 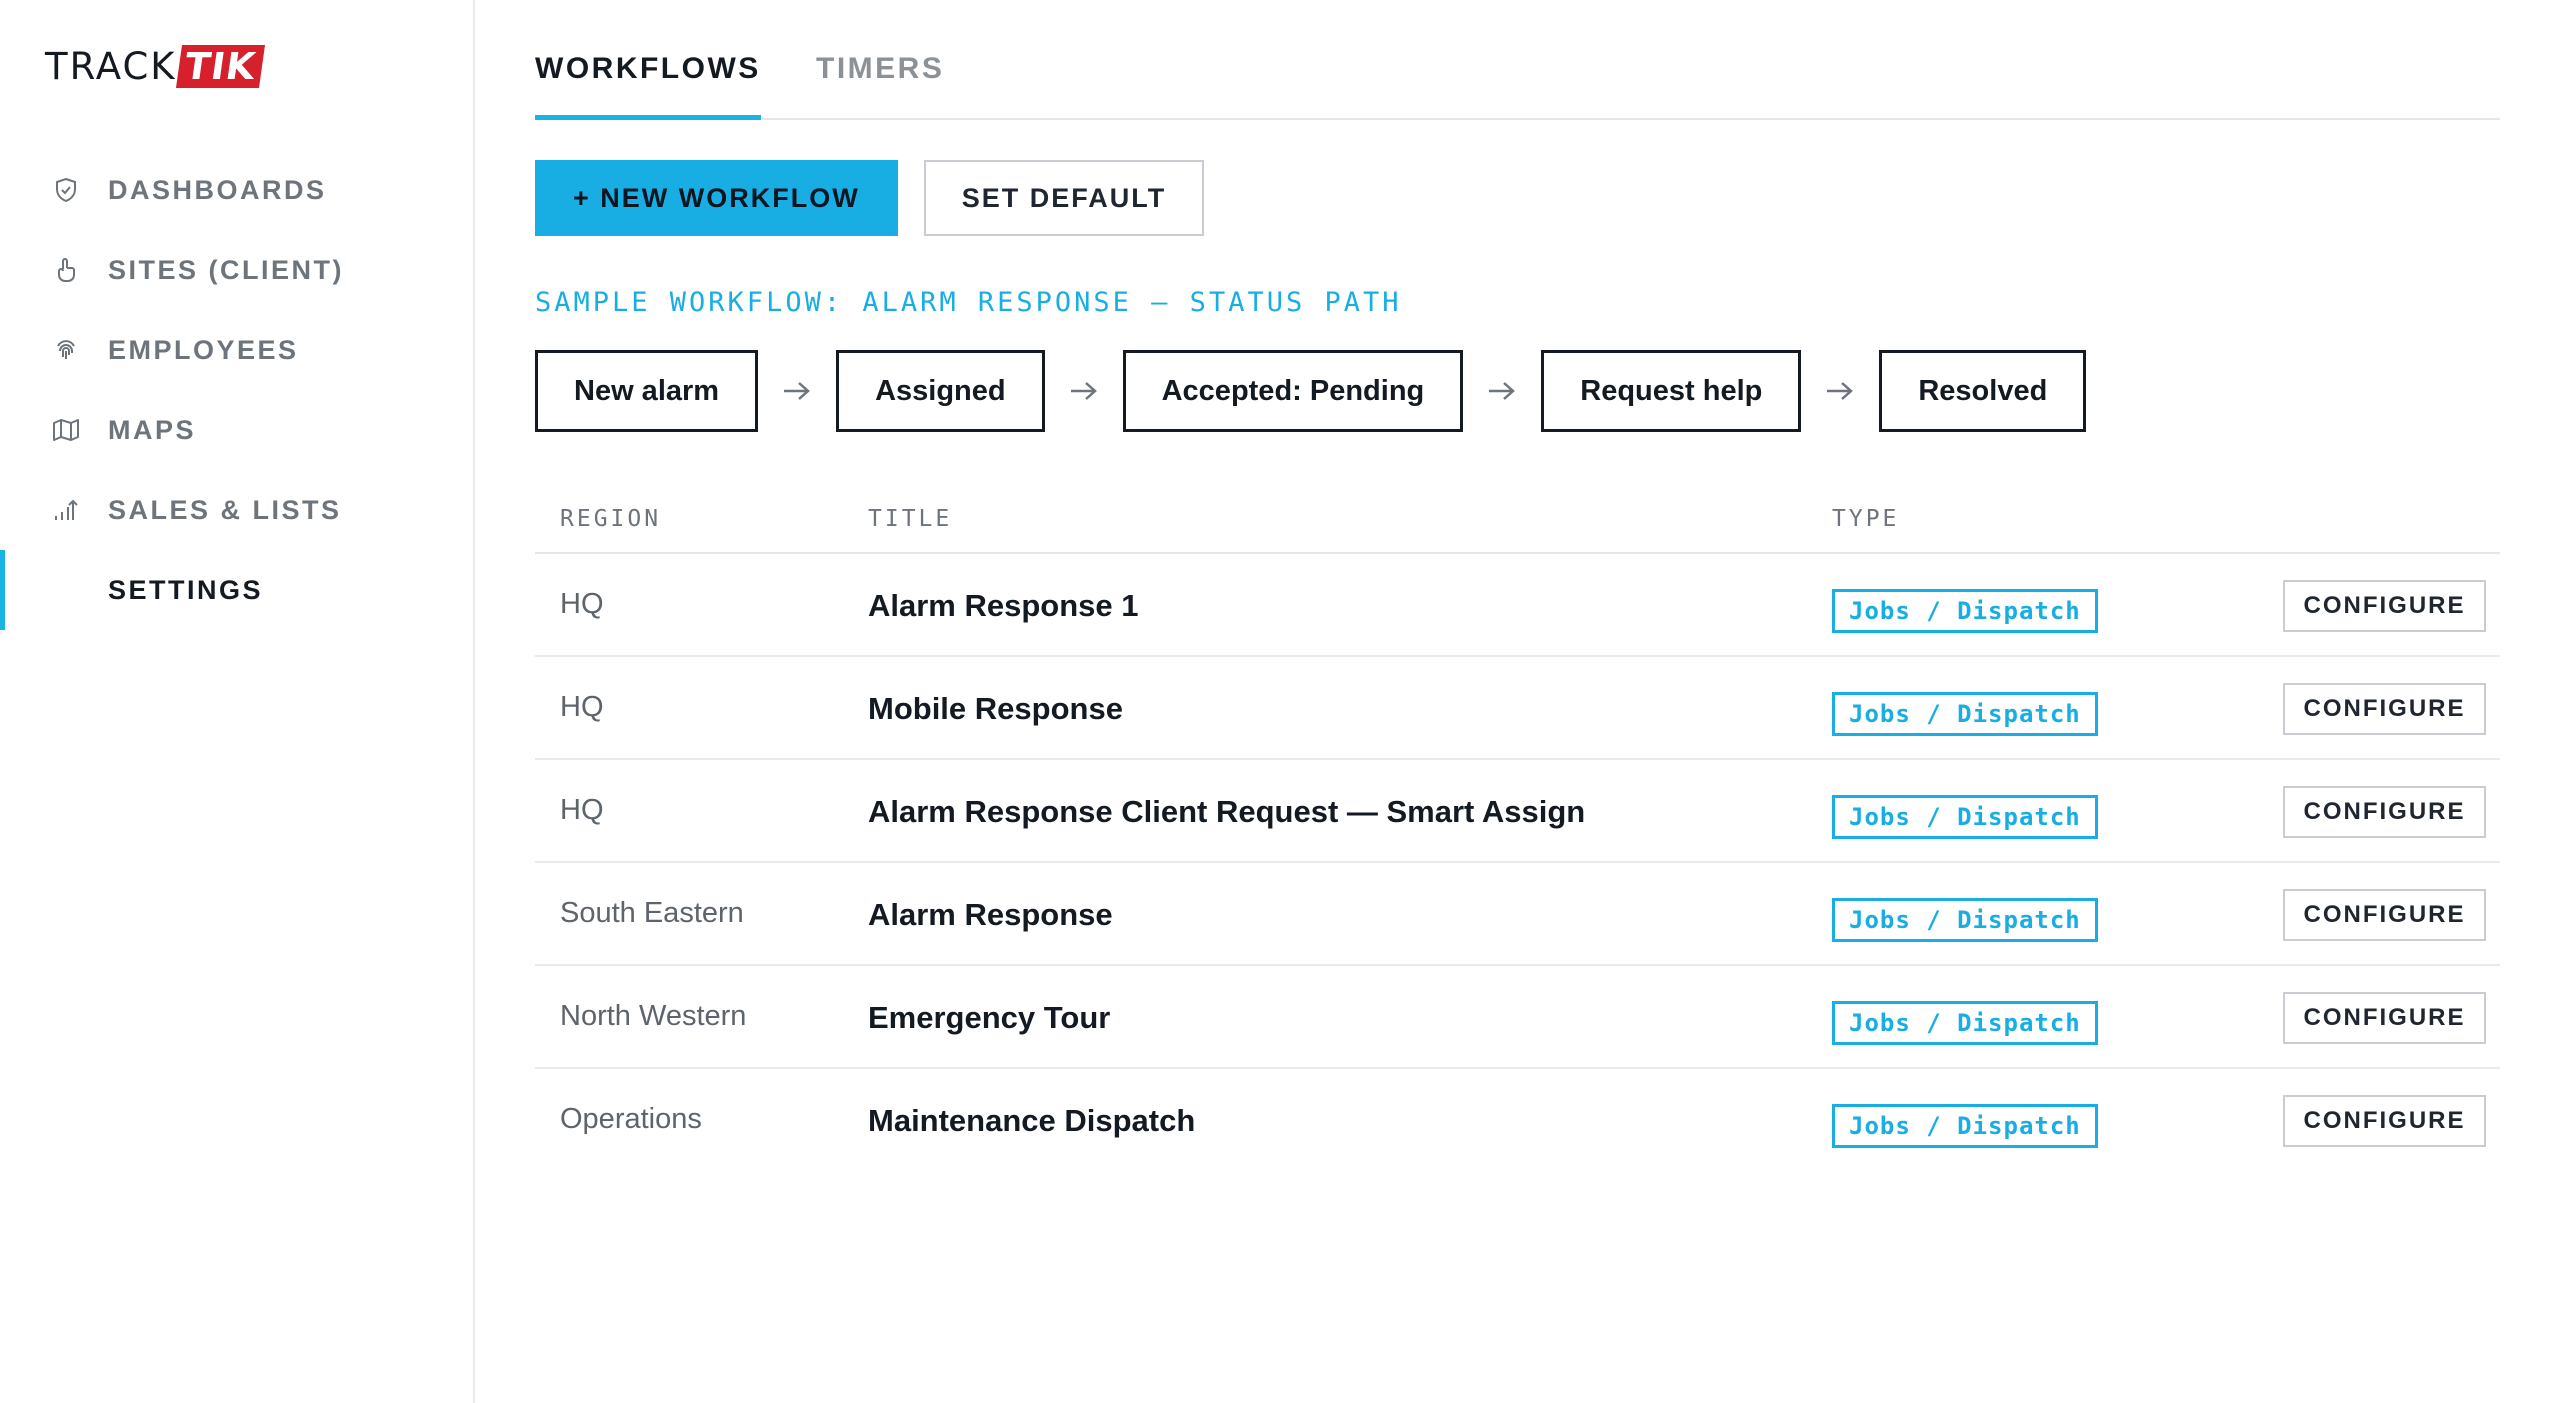 What do you see at coordinates (880, 86) in the screenshot?
I see `tab-timers: TIMERS` at bounding box center [880, 86].